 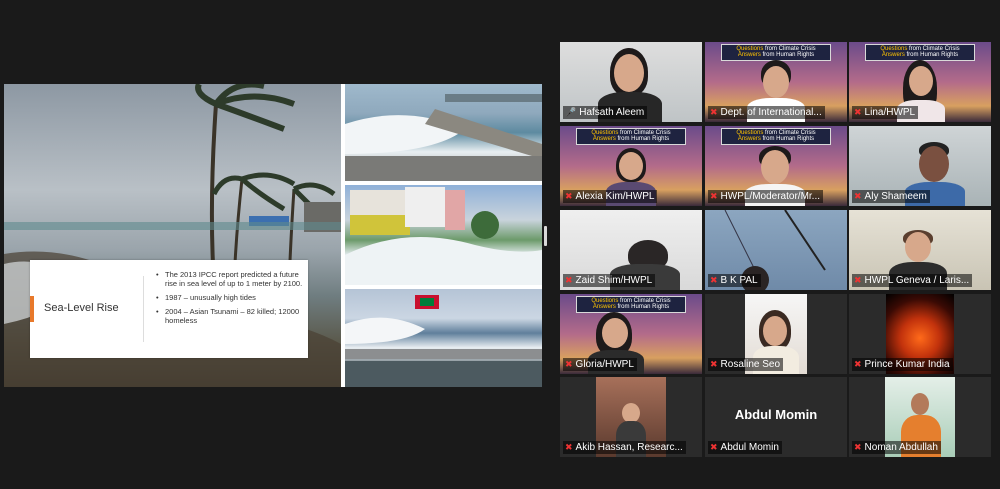 I want to click on maldives-flag-waves-photo, so click(x=443, y=338).